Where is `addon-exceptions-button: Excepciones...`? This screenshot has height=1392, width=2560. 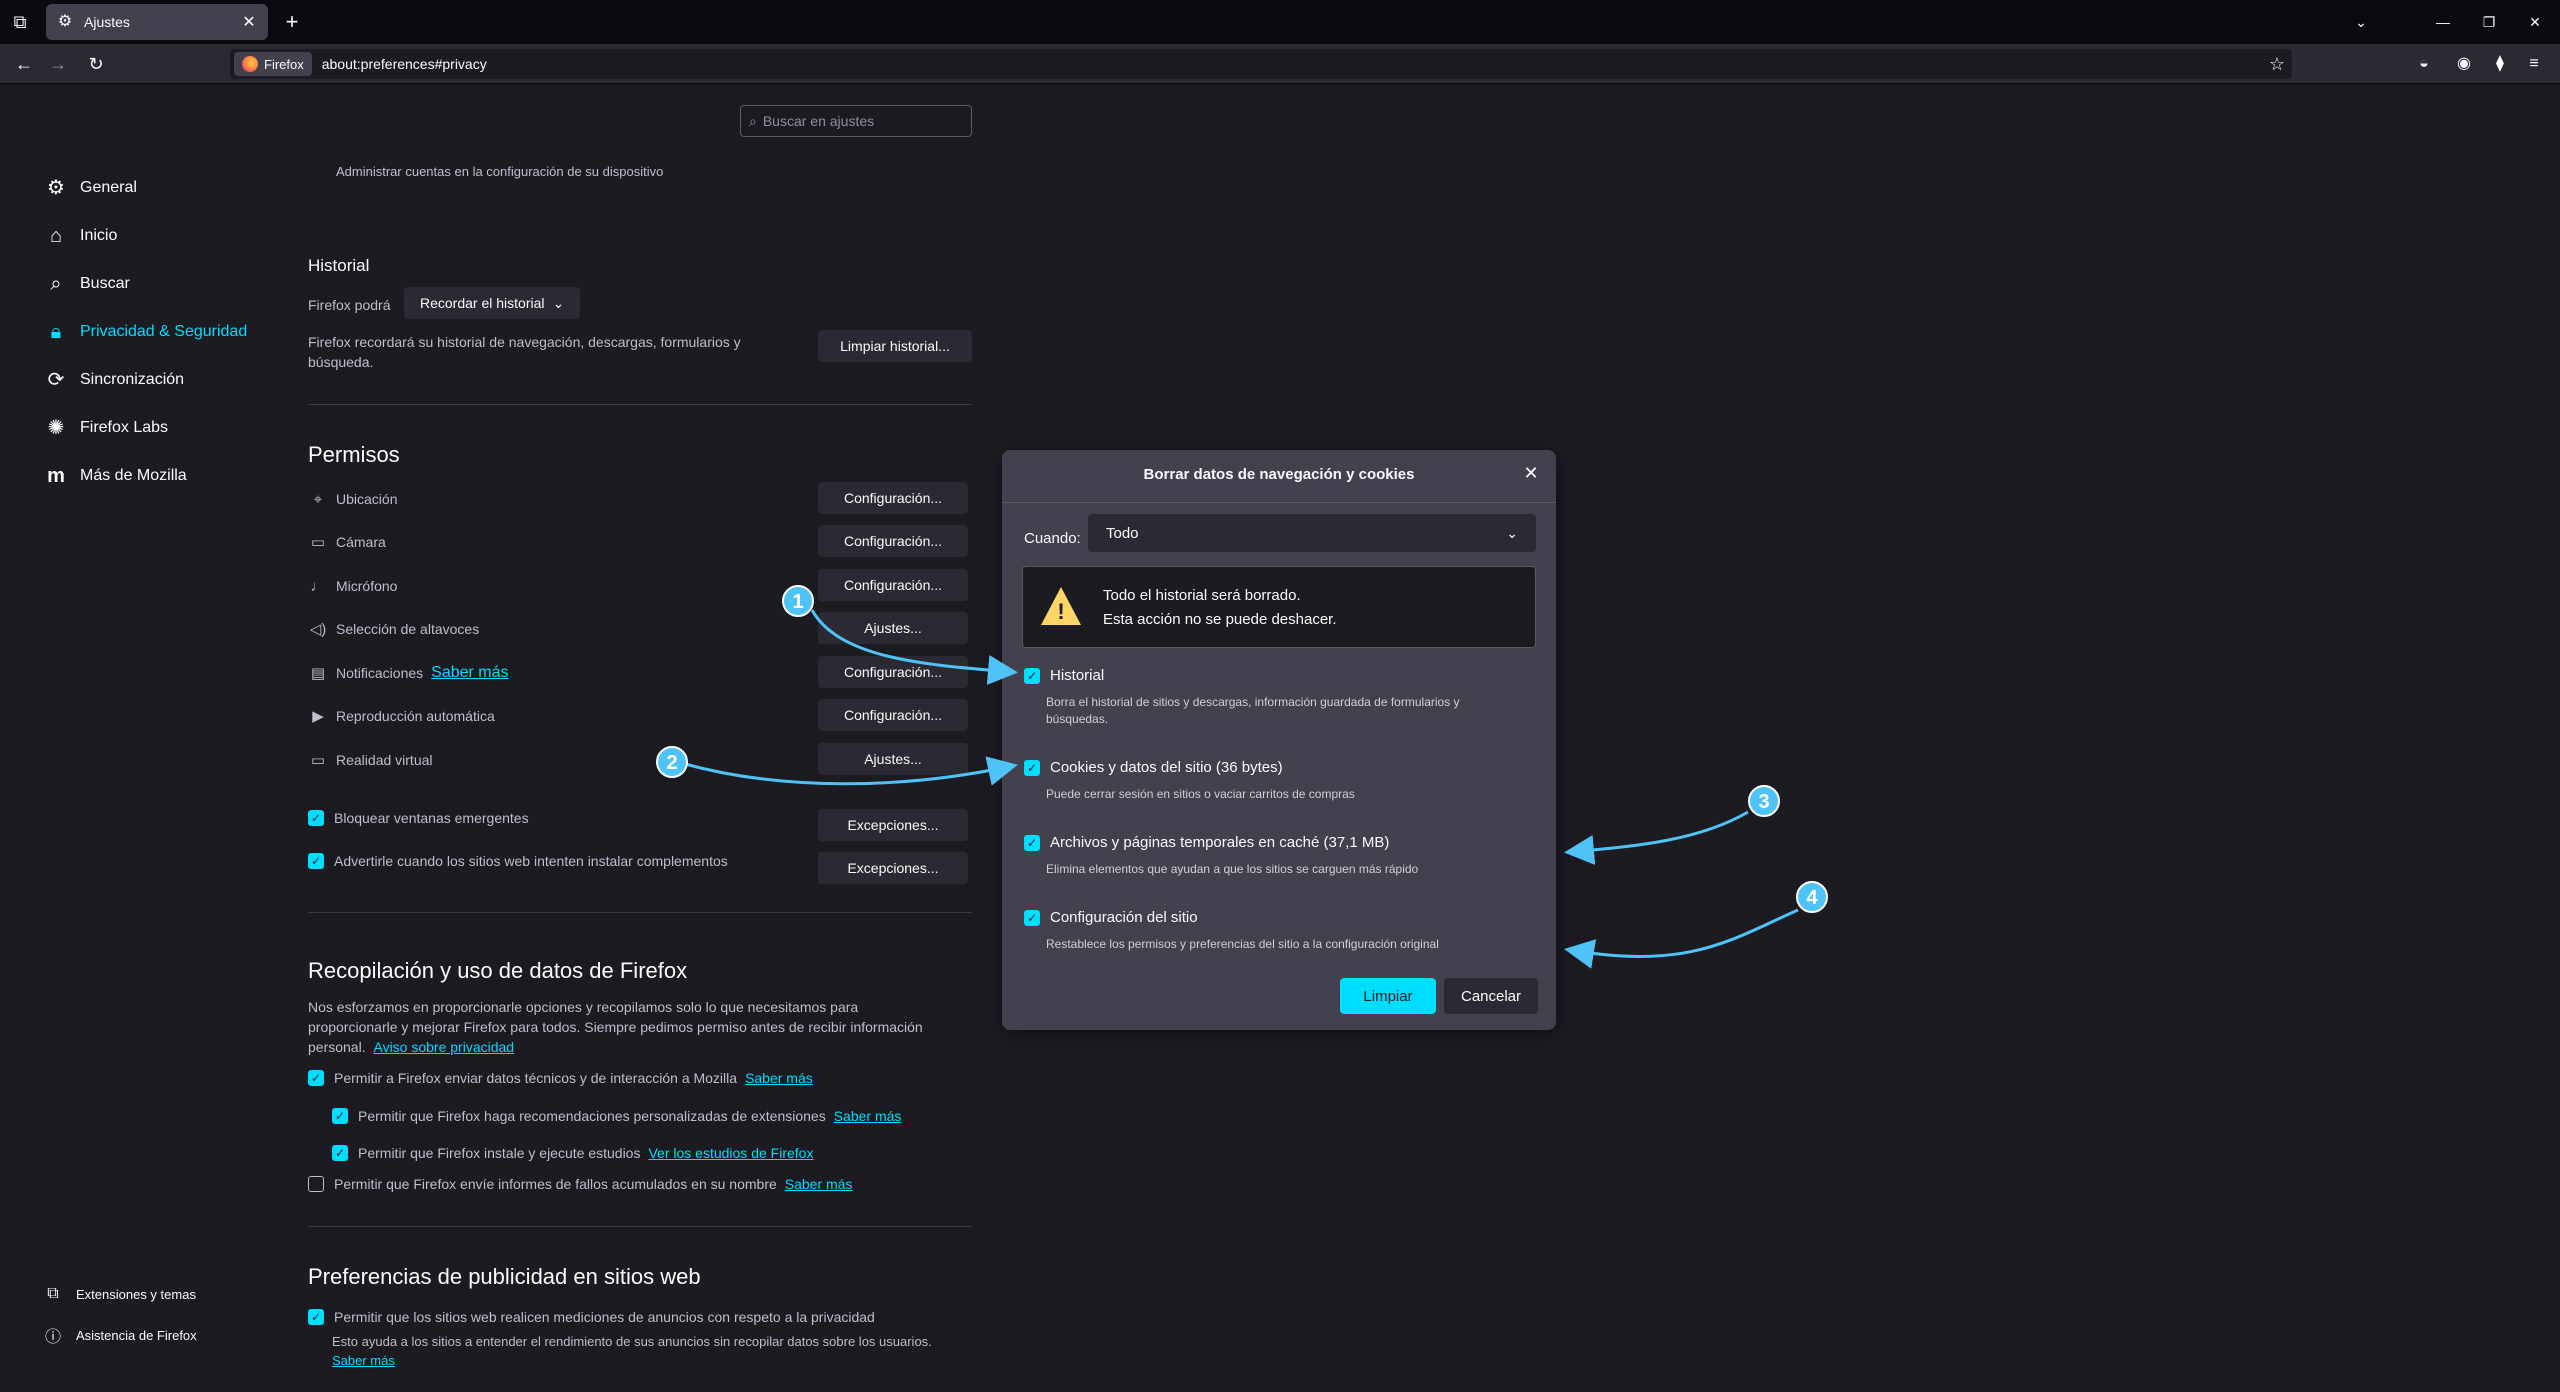
addon-exceptions-button: Excepciones... is located at coordinates (893, 868).